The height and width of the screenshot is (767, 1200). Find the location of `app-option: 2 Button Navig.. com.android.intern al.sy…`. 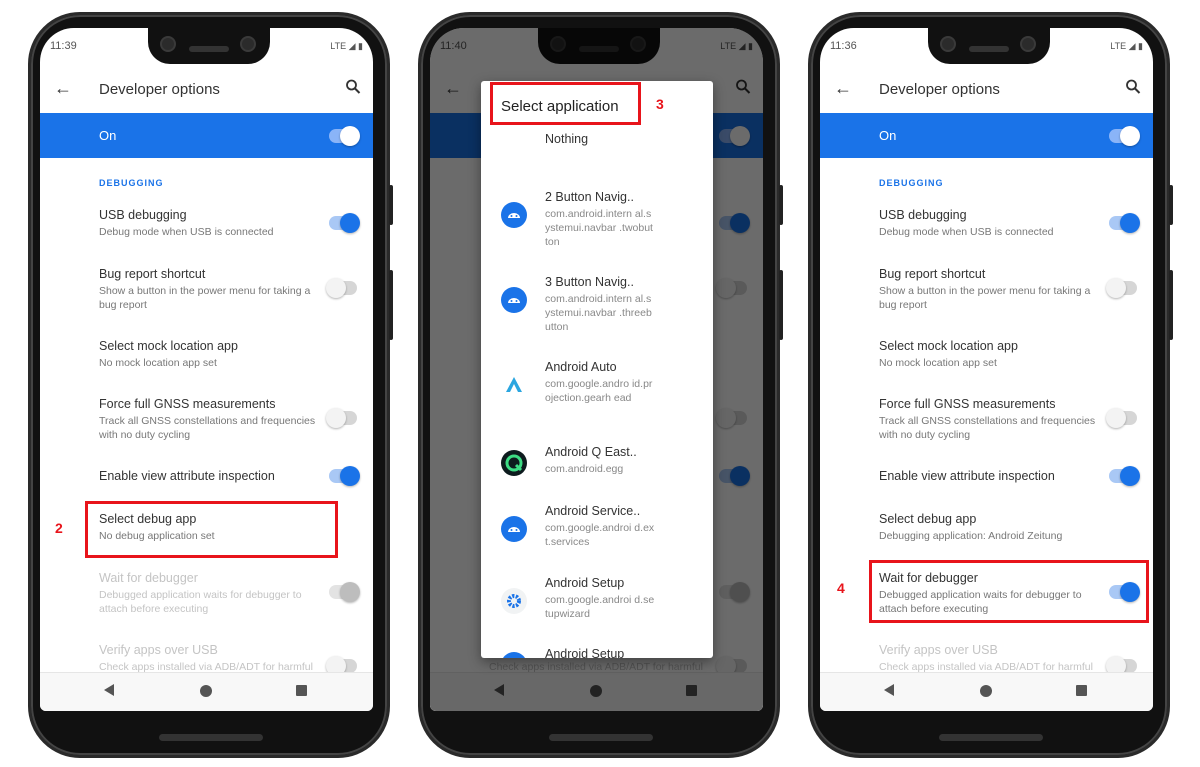

app-option: 2 Button Navig.. com.android.intern al.sy… is located at coordinates (597, 225).